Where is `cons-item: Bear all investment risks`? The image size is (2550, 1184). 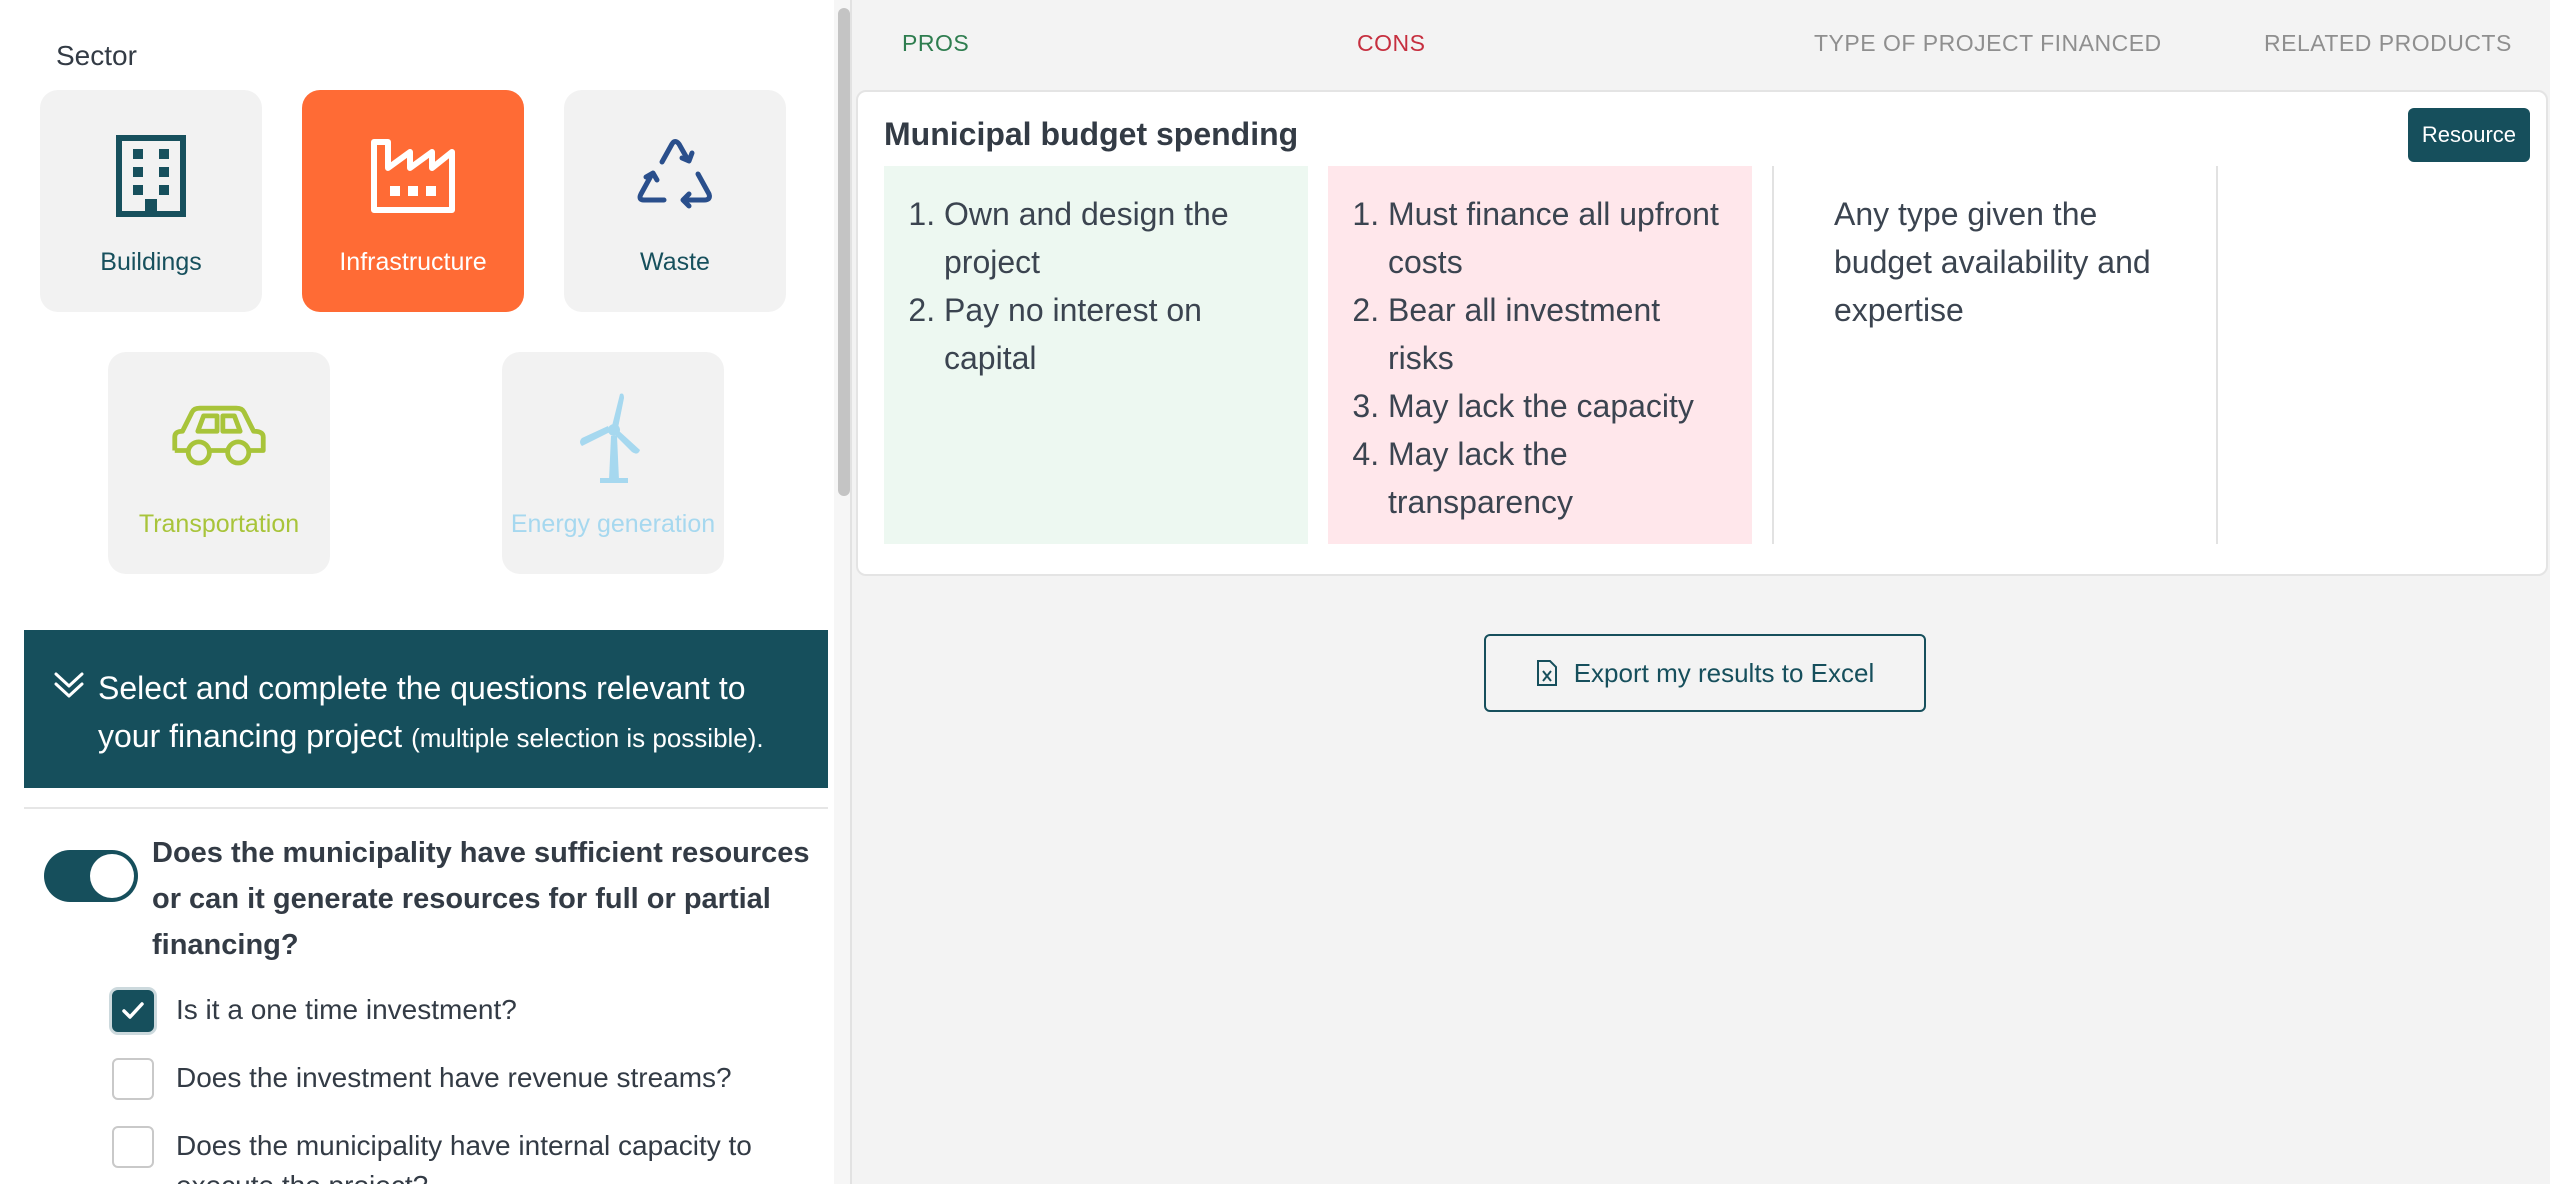
cons-item: Bear all investment risks is located at coordinates (1560, 334).